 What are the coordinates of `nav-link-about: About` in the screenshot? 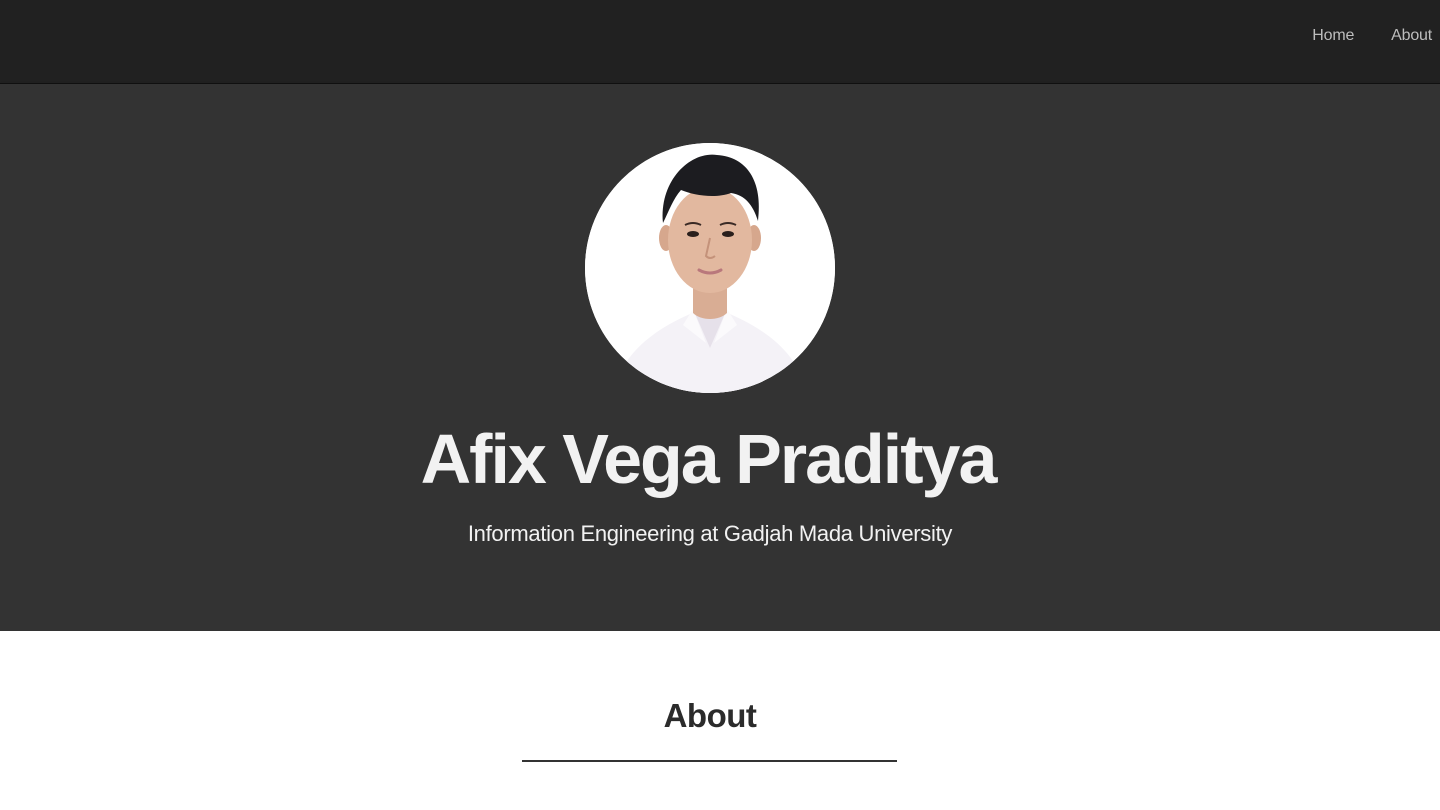 It's located at (1411, 36).